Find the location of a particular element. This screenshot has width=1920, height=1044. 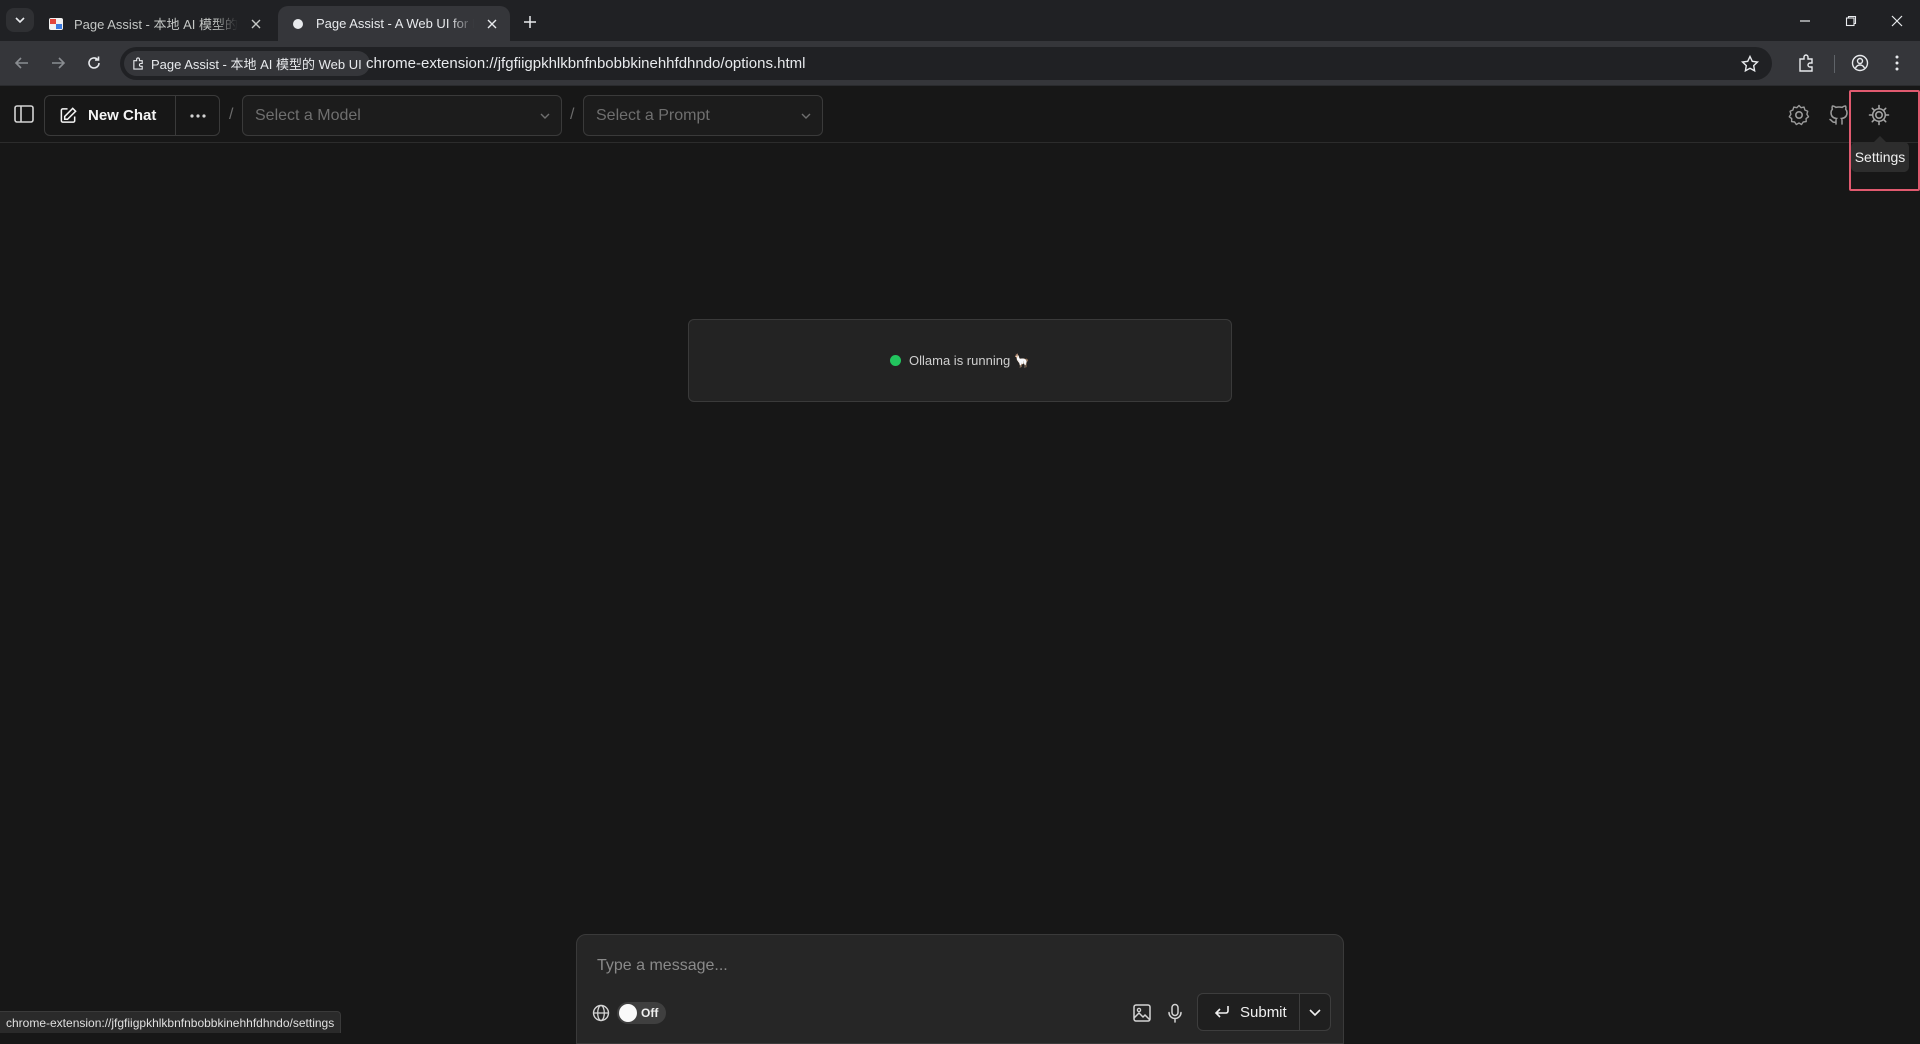

minimize-button is located at coordinates (1805, 20).